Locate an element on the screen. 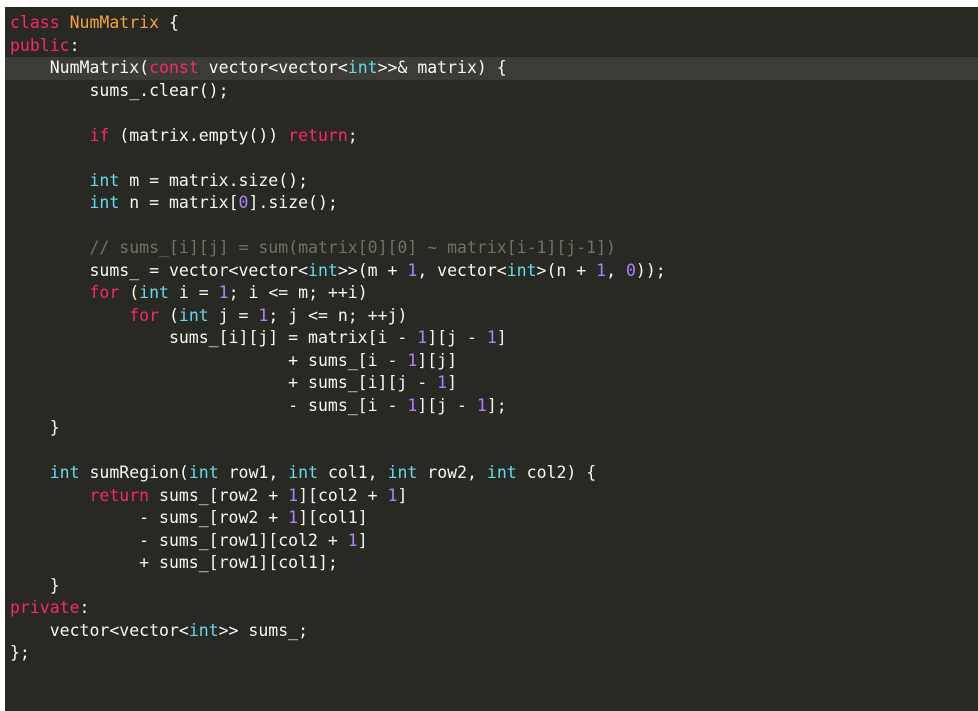 The width and height of the screenshot is (978, 711). code-line: private: is located at coordinates (491, 608).